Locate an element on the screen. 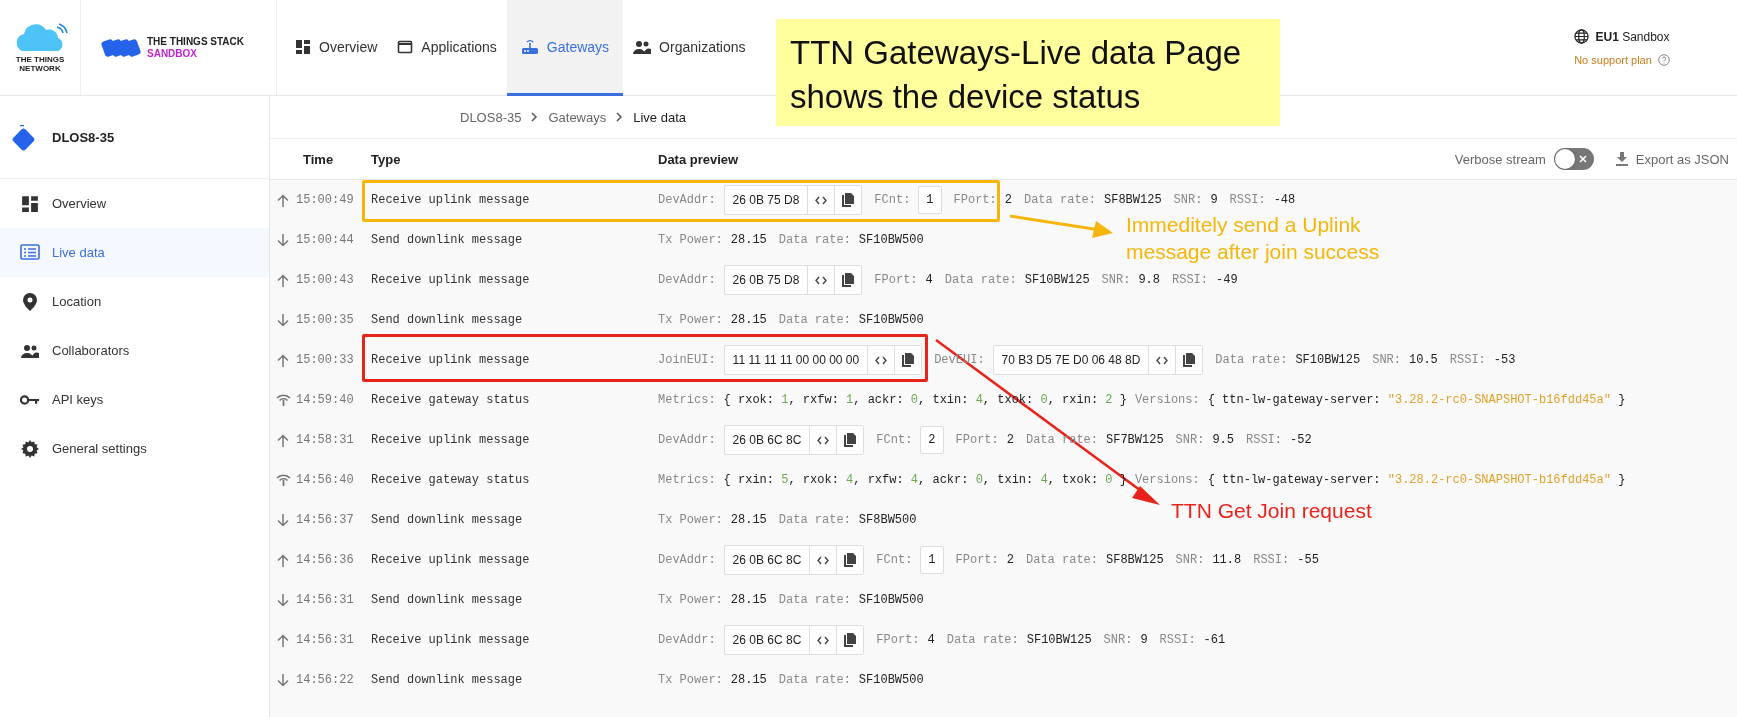 This screenshot has width=1737, height=717. nav-tab: Overview is located at coordinates (336, 48).